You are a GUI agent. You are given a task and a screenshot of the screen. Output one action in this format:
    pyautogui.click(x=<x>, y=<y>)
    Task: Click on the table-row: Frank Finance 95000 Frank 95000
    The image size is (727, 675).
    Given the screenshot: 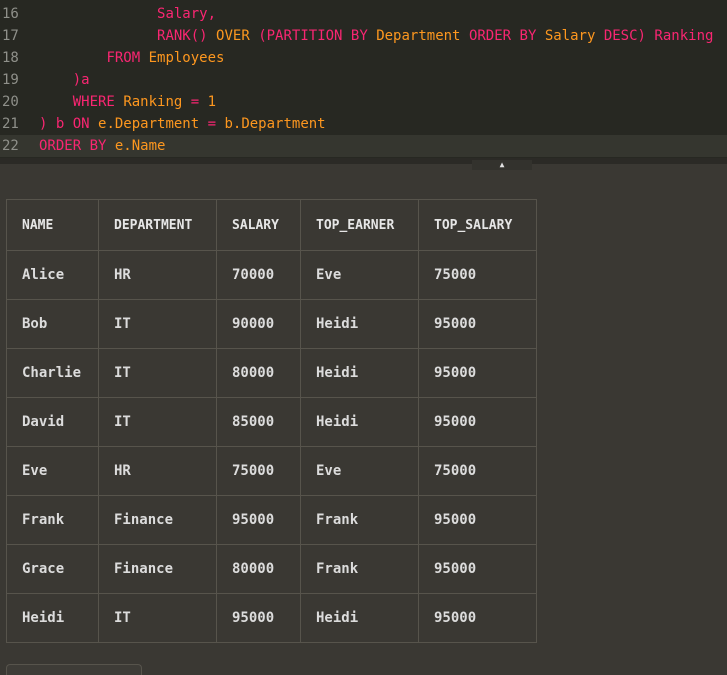 What is the action you would take?
    pyautogui.click(x=271, y=520)
    